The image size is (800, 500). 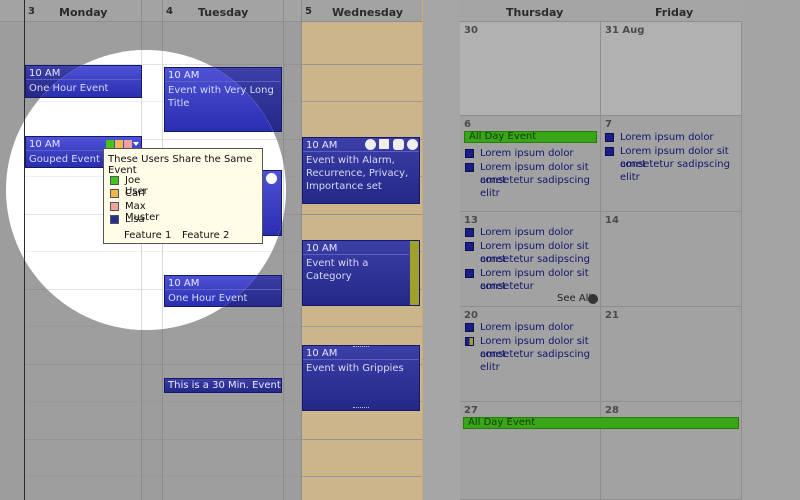 What do you see at coordinates (205, 235) in the screenshot?
I see `feature-2-link: Feature 2` at bounding box center [205, 235].